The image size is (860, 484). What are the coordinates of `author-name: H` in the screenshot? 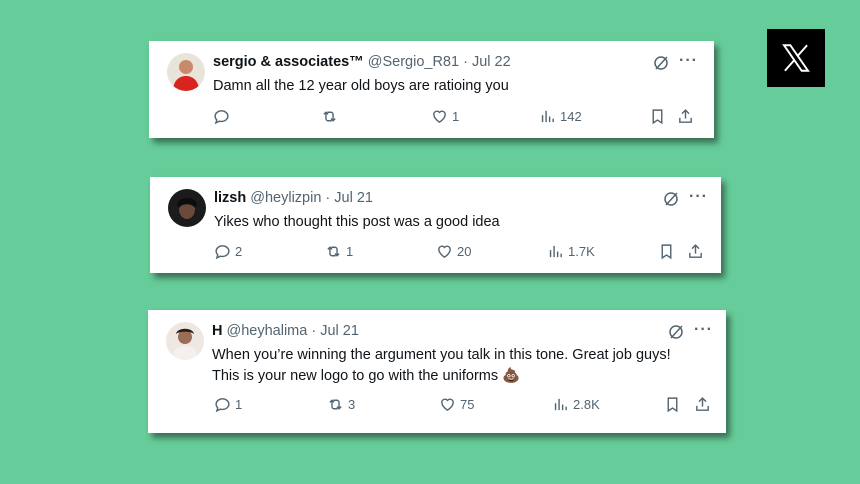 It's located at (217, 331).